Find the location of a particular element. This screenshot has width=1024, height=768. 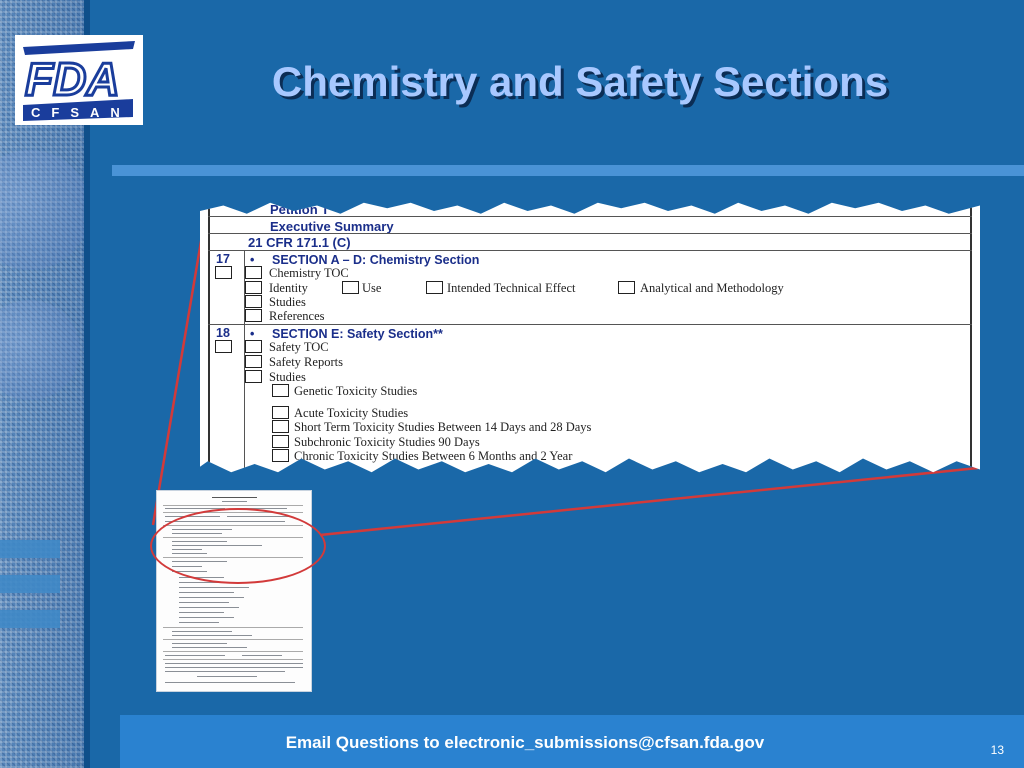

section-17-number: 17 is located at coordinates (223, 259).